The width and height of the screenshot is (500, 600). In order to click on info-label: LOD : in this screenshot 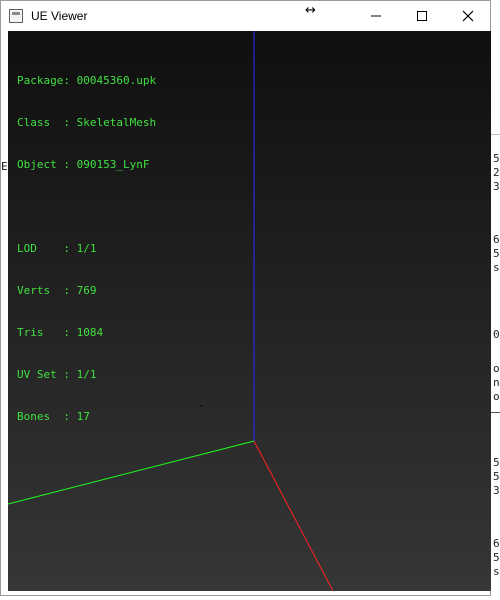, I will do `click(43, 248)`.